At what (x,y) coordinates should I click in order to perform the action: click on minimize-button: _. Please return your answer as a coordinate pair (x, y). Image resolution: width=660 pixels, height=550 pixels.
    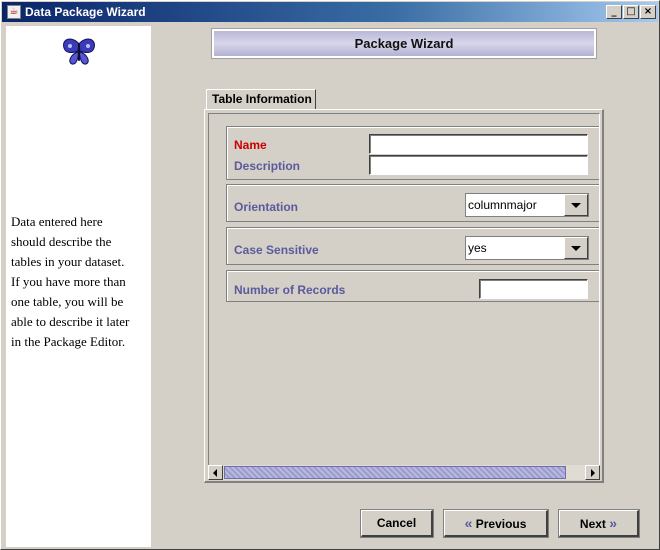
    Looking at the image, I should click on (614, 12).